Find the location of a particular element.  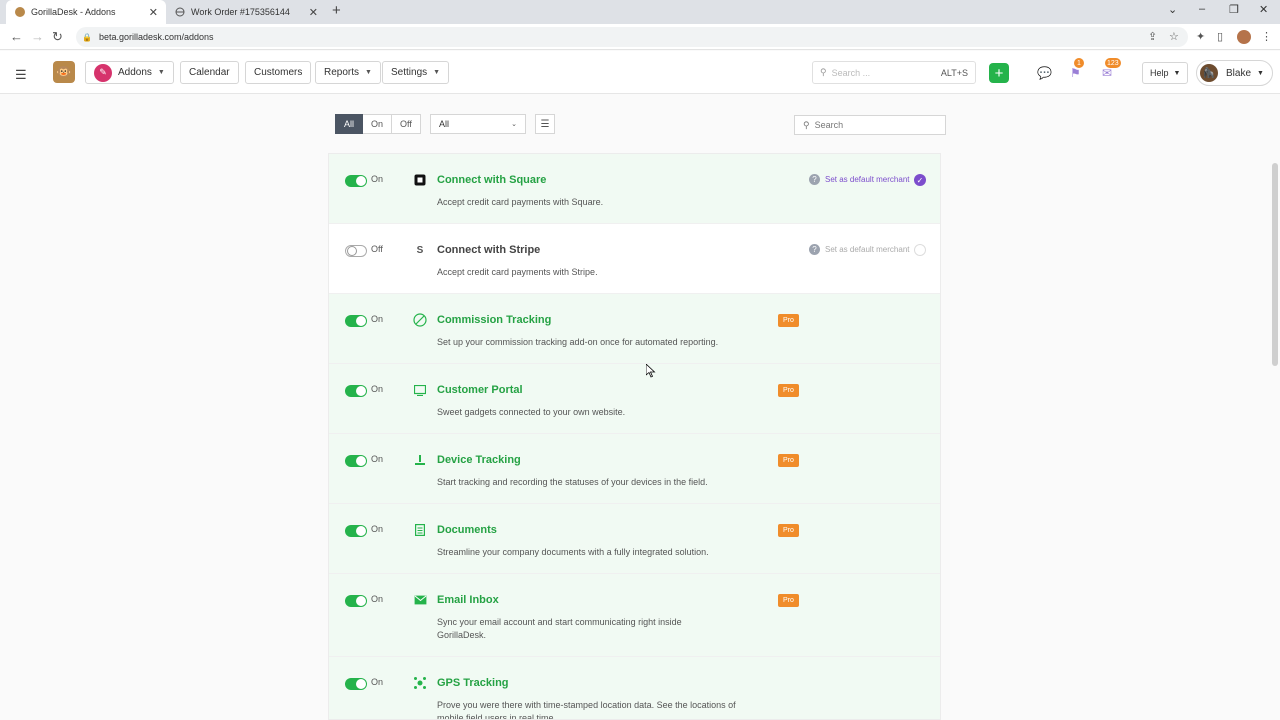

nav-calendar-button: Calendar is located at coordinates (209, 72).